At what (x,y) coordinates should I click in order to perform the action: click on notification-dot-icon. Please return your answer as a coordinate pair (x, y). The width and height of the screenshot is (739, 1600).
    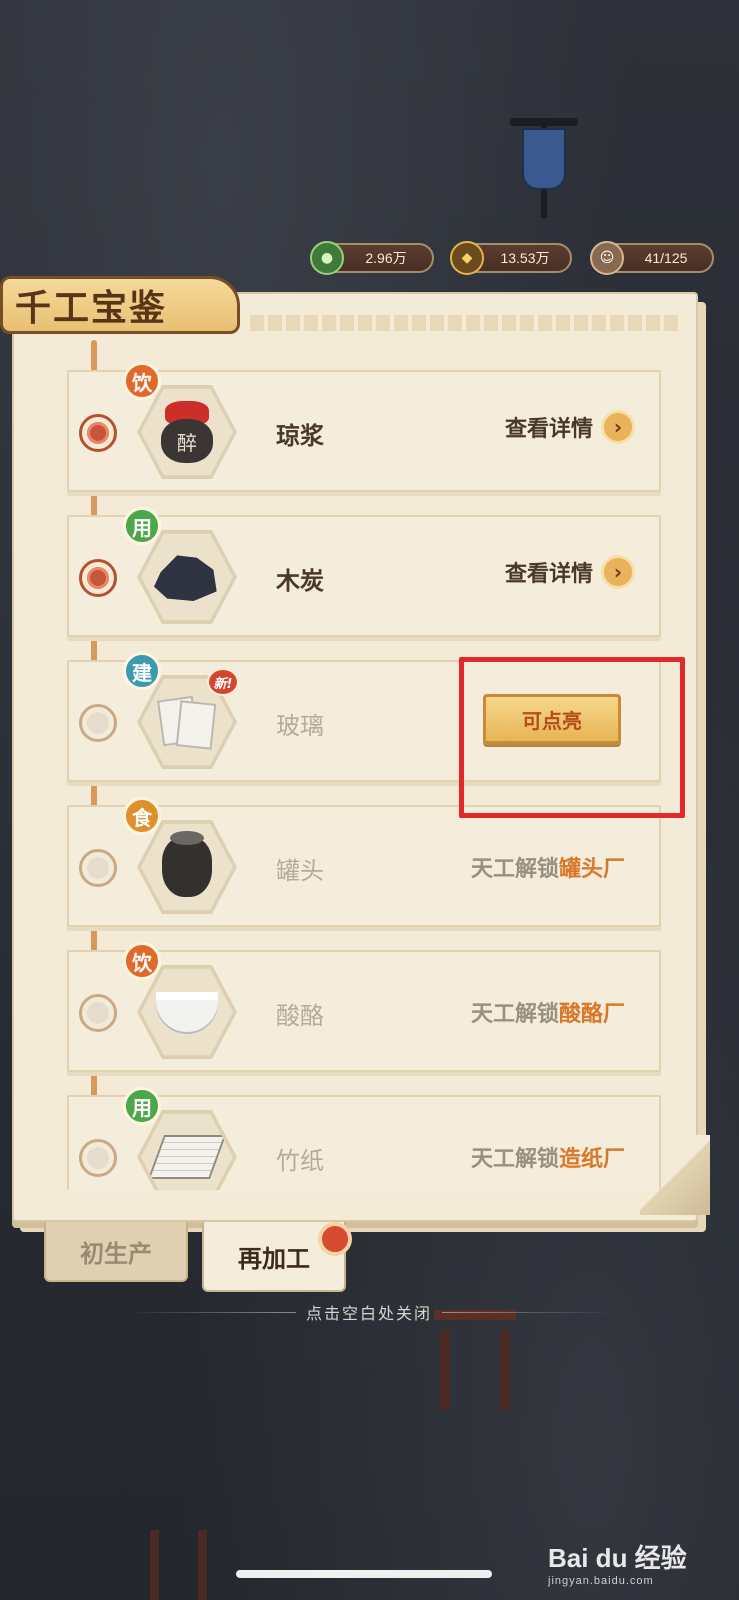
    Looking at the image, I should click on (335, 1239).